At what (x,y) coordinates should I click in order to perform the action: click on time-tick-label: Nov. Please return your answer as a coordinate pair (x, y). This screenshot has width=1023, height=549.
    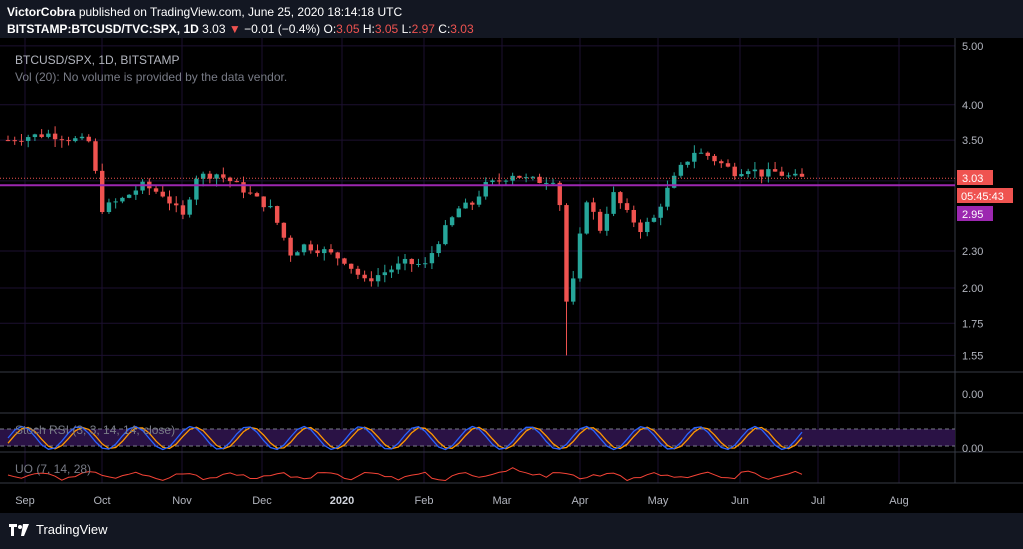
    Looking at the image, I should click on (182, 501).